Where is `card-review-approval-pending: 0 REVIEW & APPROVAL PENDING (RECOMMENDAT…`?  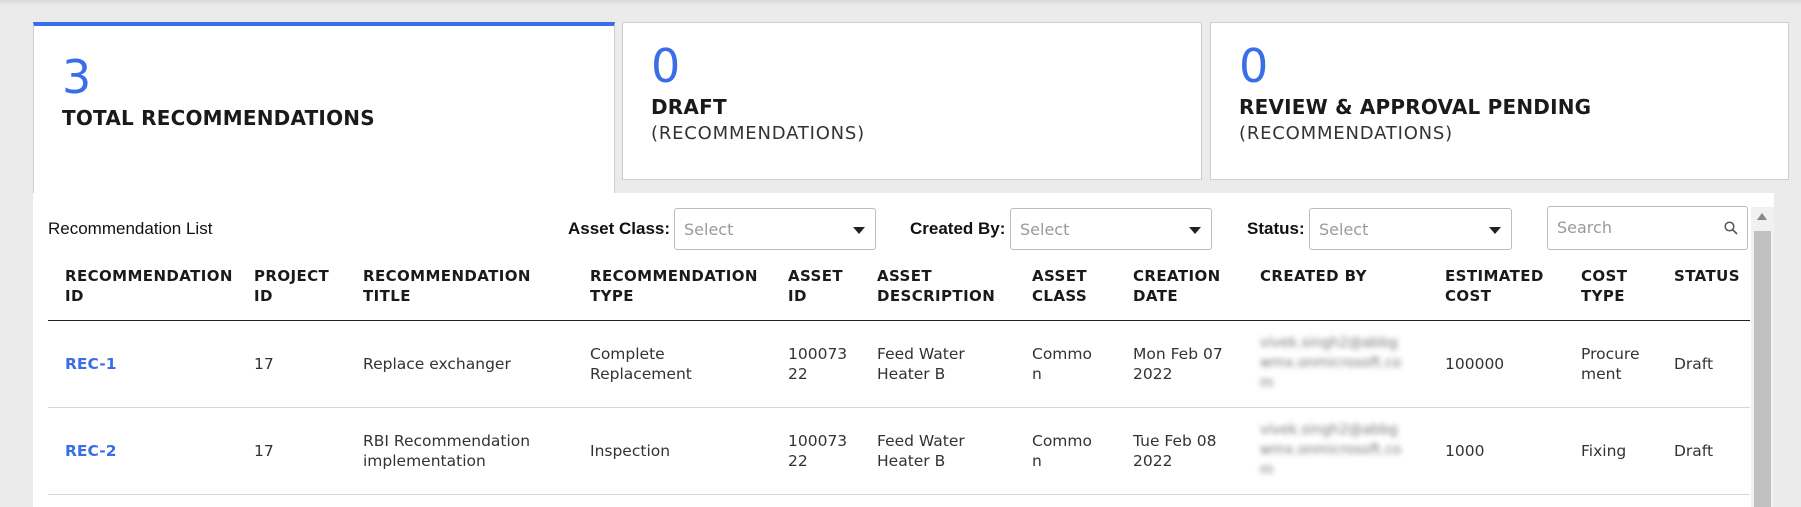
card-review-approval-pending: 0 REVIEW & APPROVAL PENDING (RECOMMENDAT… is located at coordinates (1499, 101).